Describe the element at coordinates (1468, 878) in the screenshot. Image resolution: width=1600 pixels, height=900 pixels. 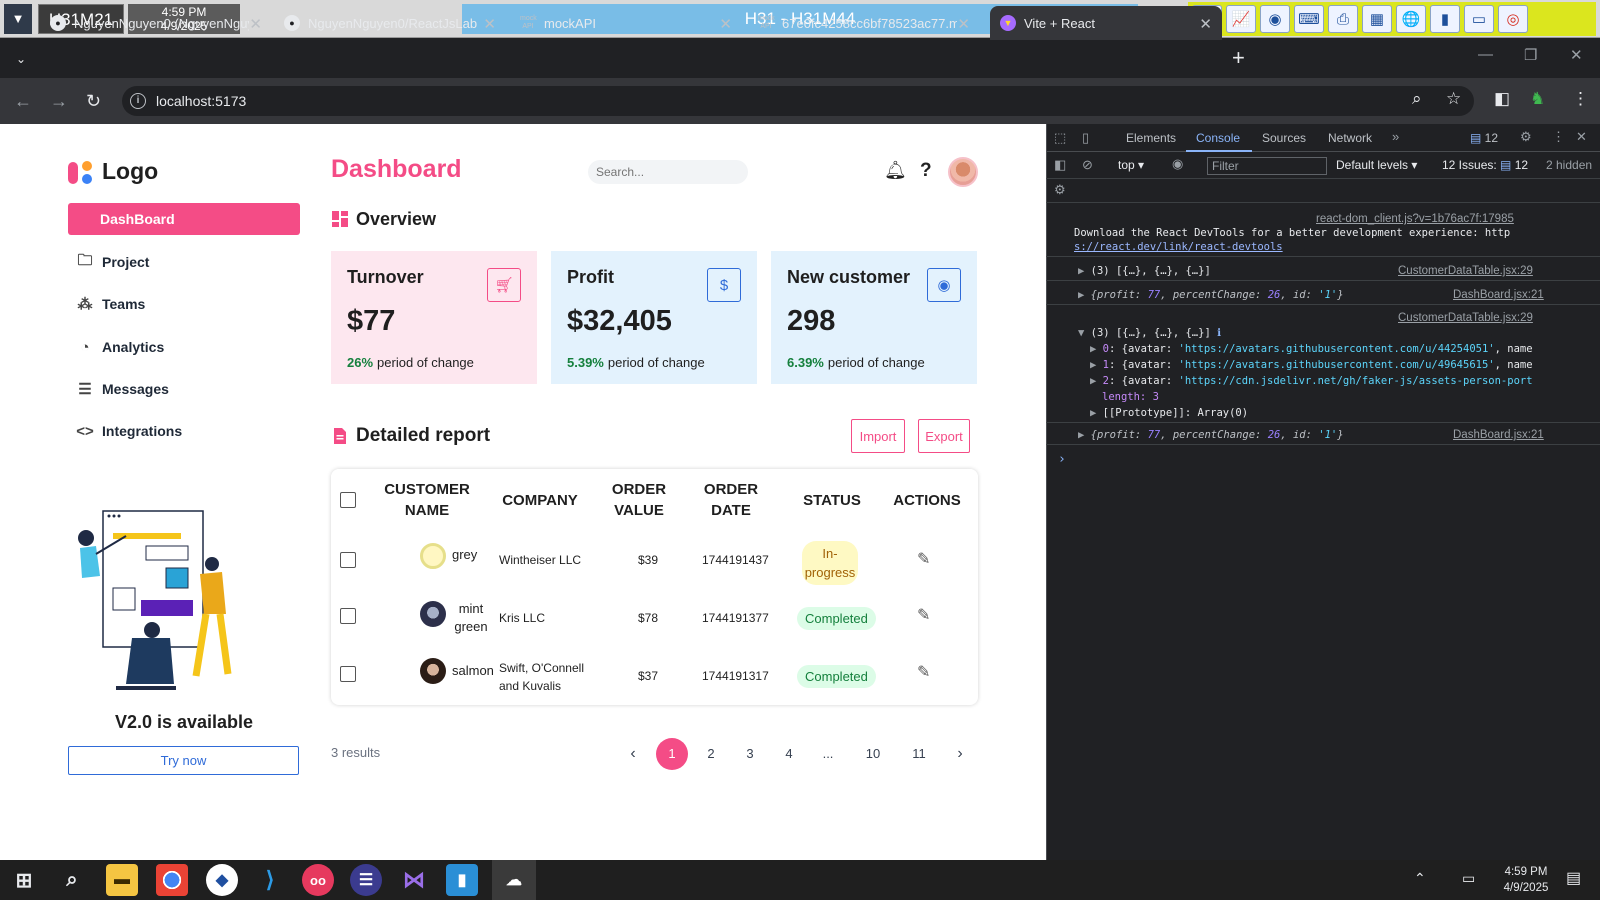
I see `network-icon: ▭` at that location.